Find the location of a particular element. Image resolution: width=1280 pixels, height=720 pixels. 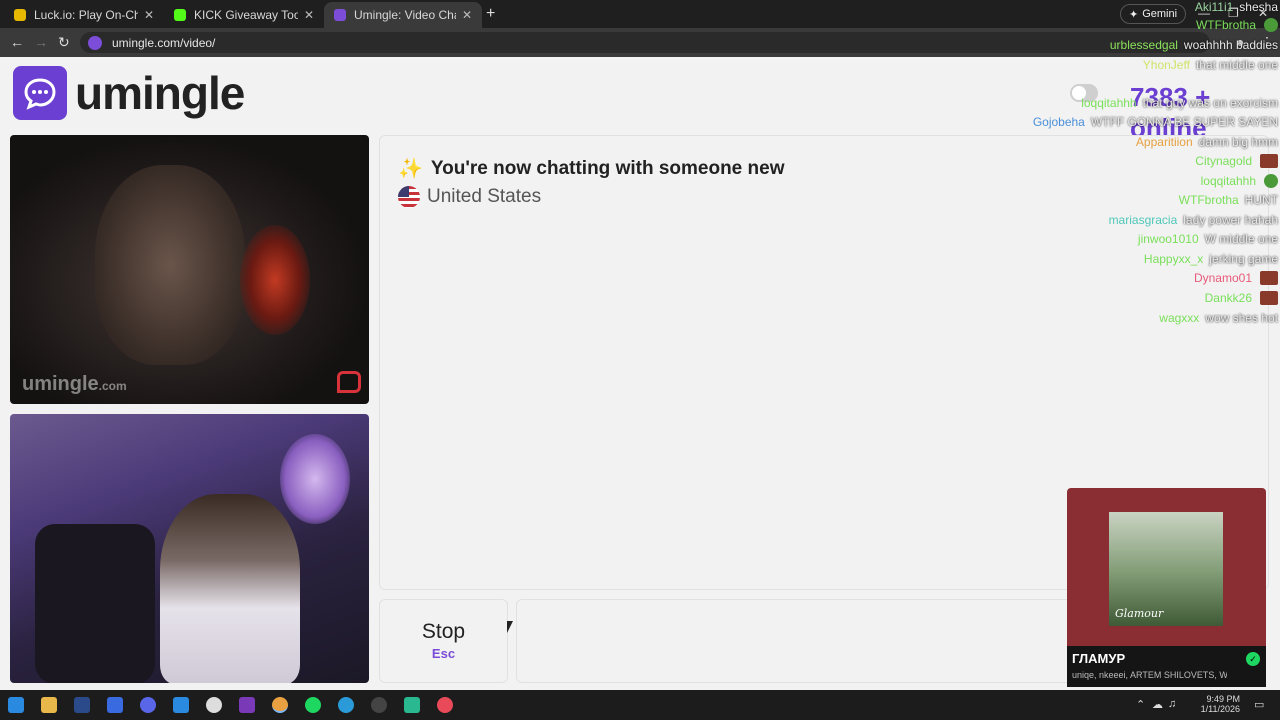

kick-next-icon is located at coordinates (247, 705).